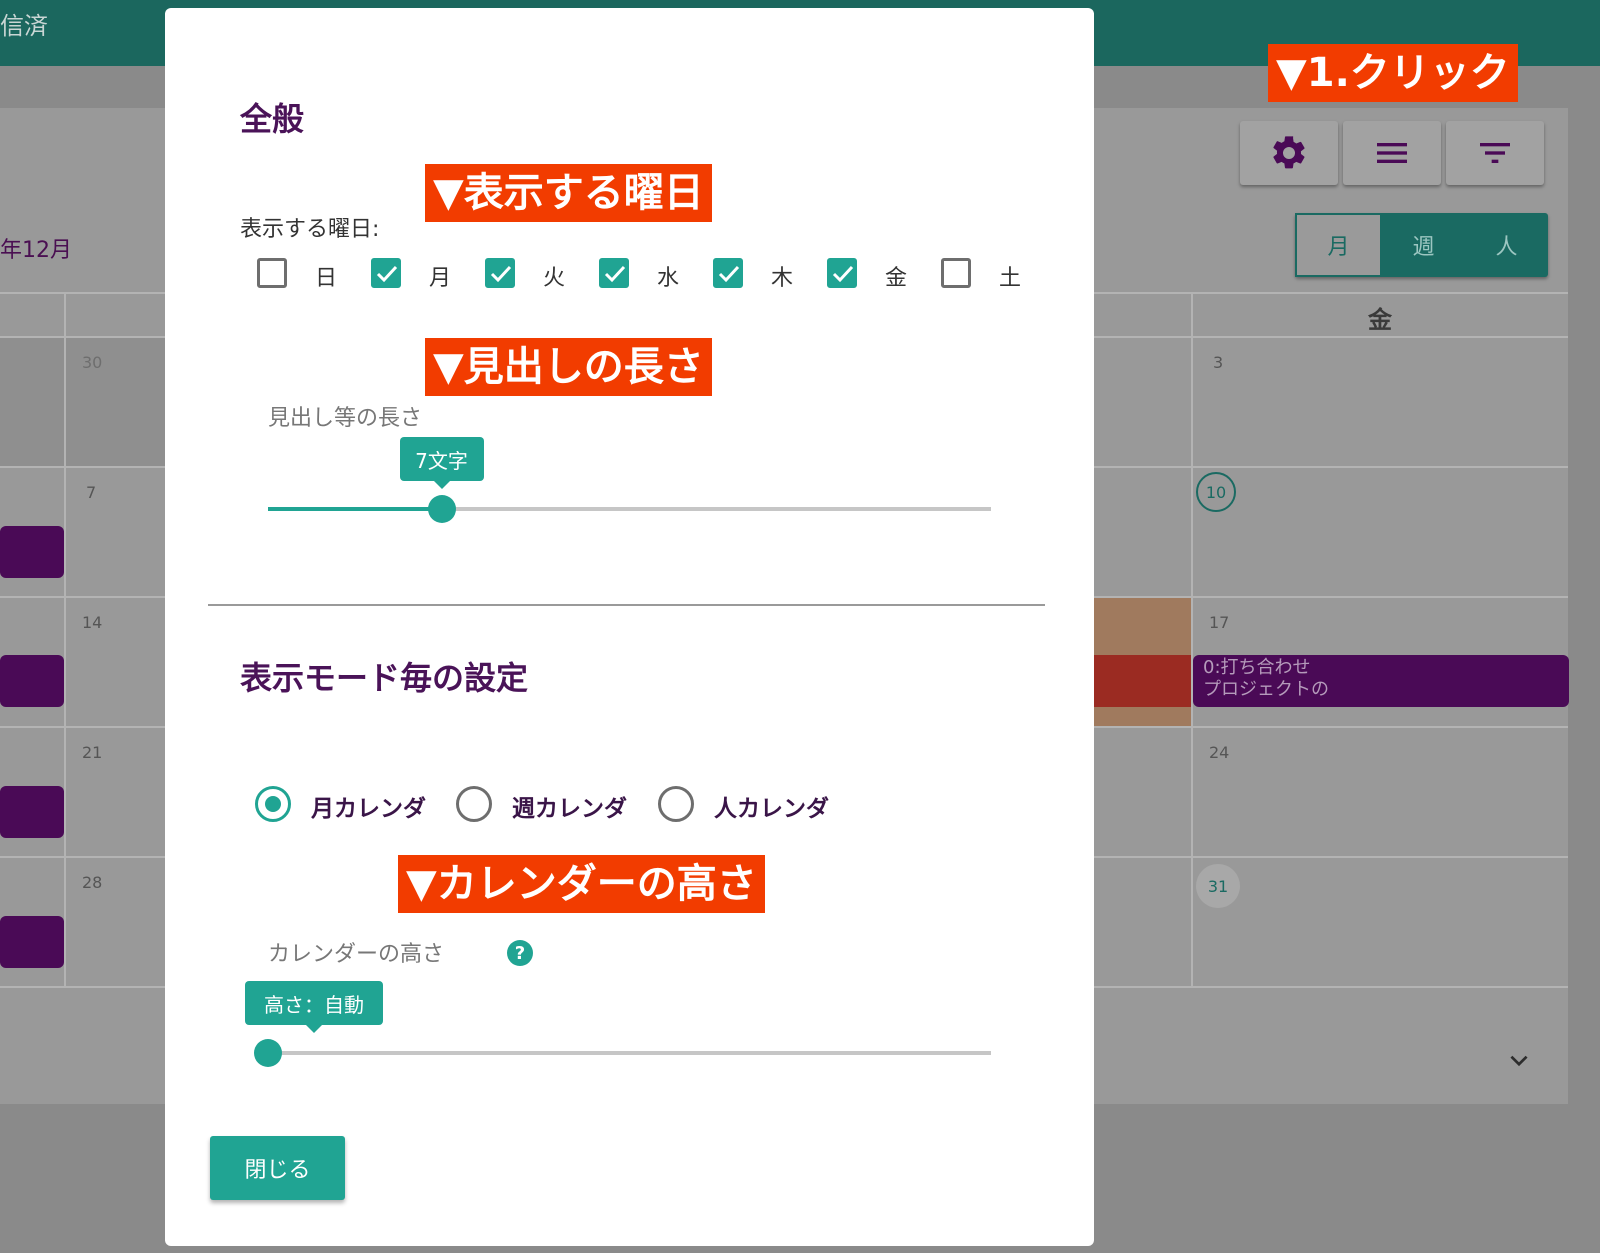 Image resolution: width=1600 pixels, height=1253 pixels. I want to click on today-day-number: 10, so click(1216, 492).